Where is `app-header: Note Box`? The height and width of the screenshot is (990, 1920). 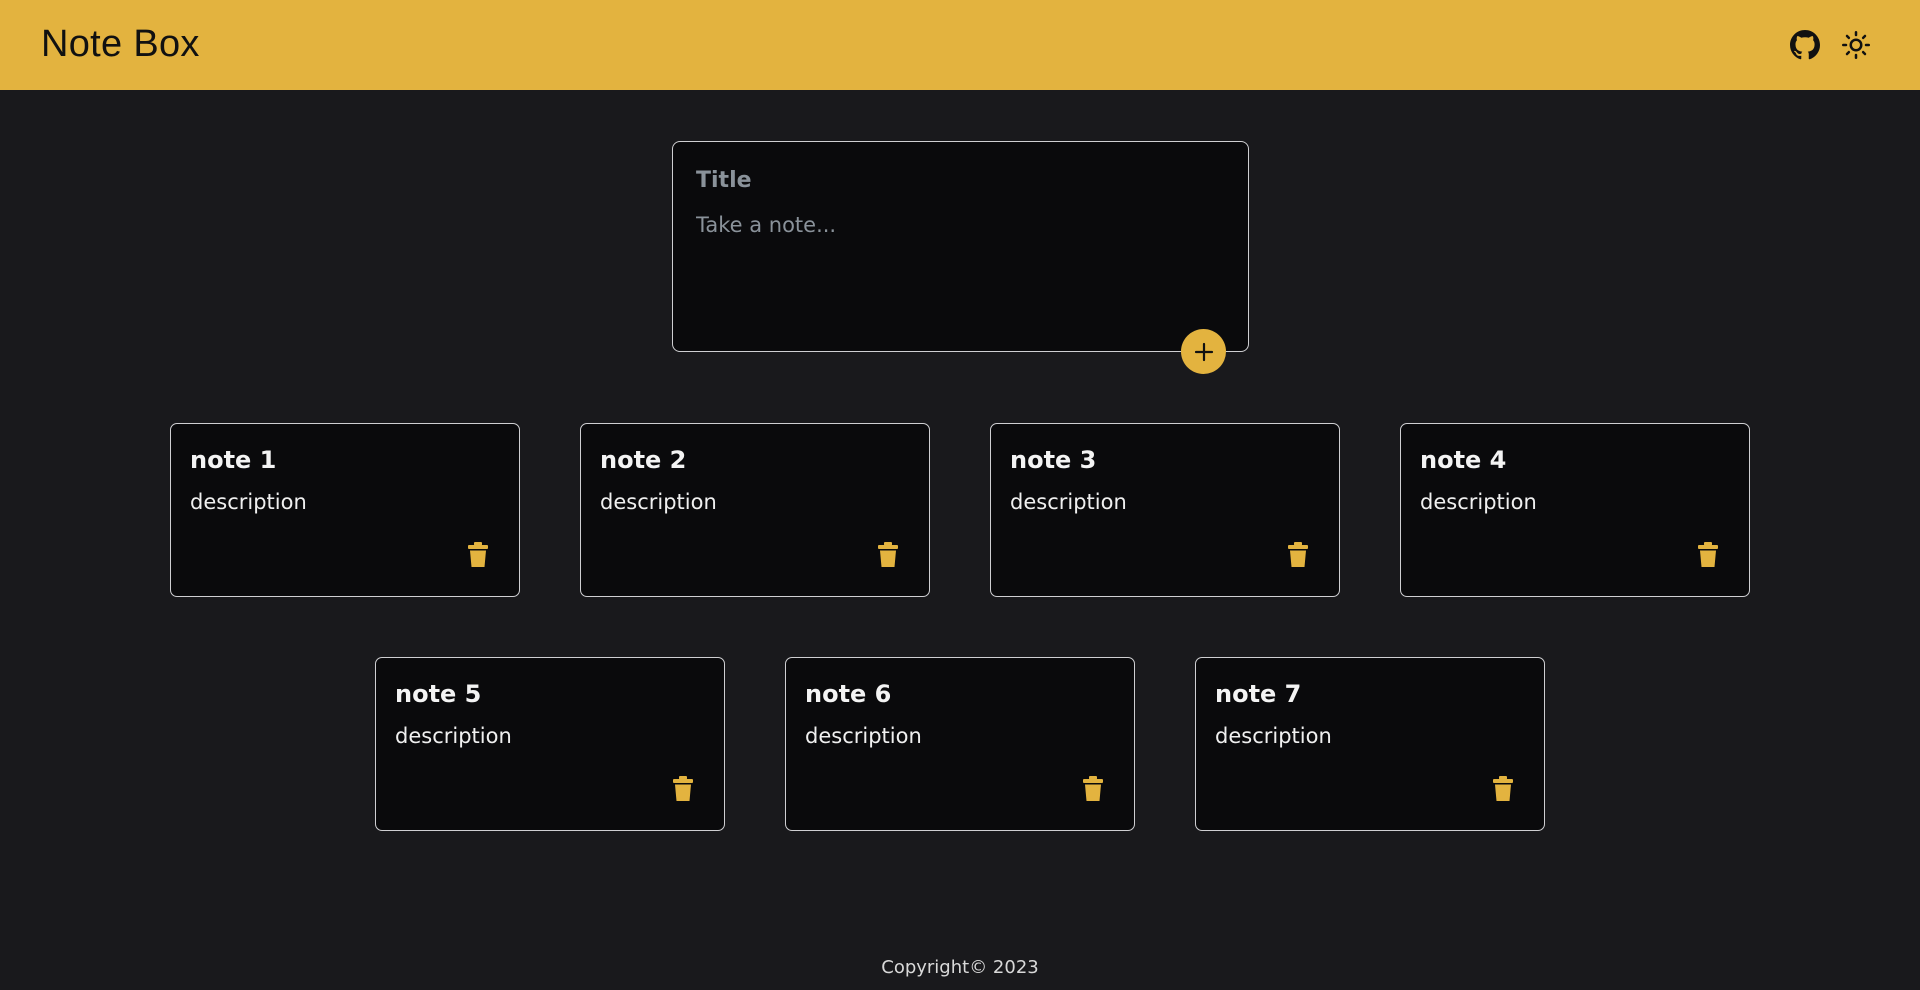
app-header: Note Box is located at coordinates (960, 45).